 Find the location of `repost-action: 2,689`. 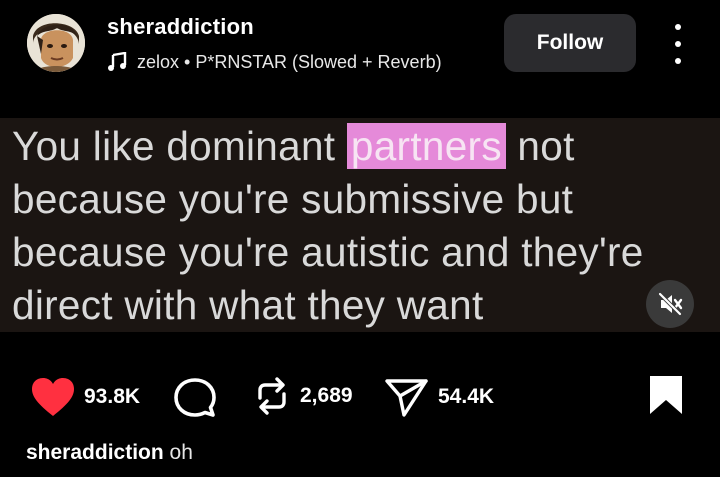

repost-action: 2,689 is located at coordinates (302, 396).